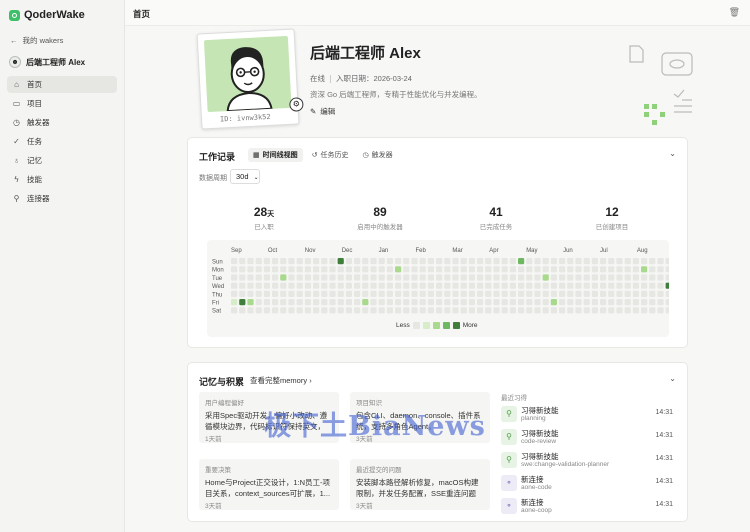 This screenshot has height=532, width=750. What do you see at coordinates (322, 111) in the screenshot?
I see `edit-button: ✎ 编辑` at bounding box center [322, 111].